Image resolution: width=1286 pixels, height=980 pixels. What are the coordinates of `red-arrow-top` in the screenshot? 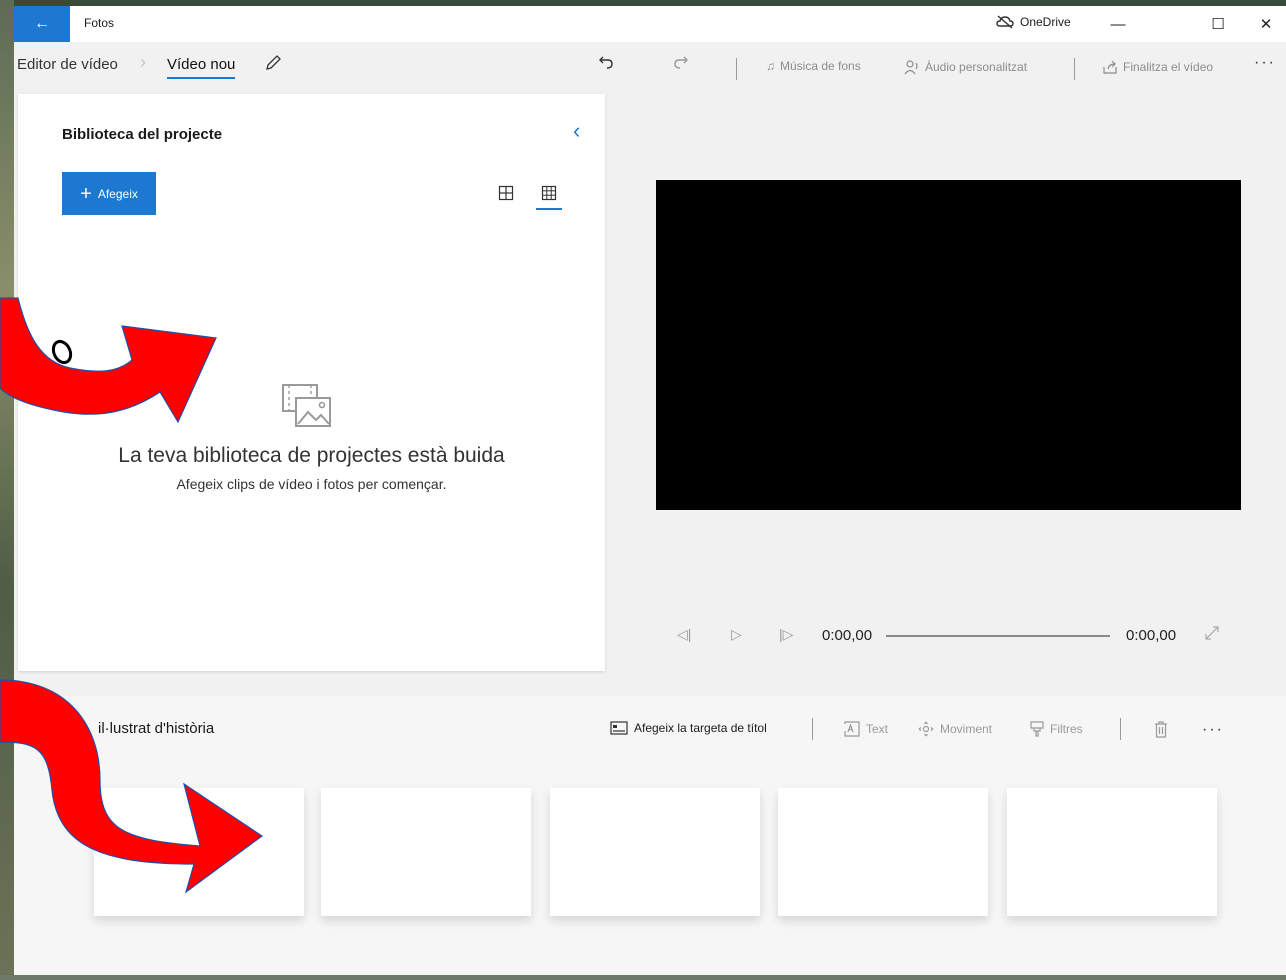 It's located at (108, 360).